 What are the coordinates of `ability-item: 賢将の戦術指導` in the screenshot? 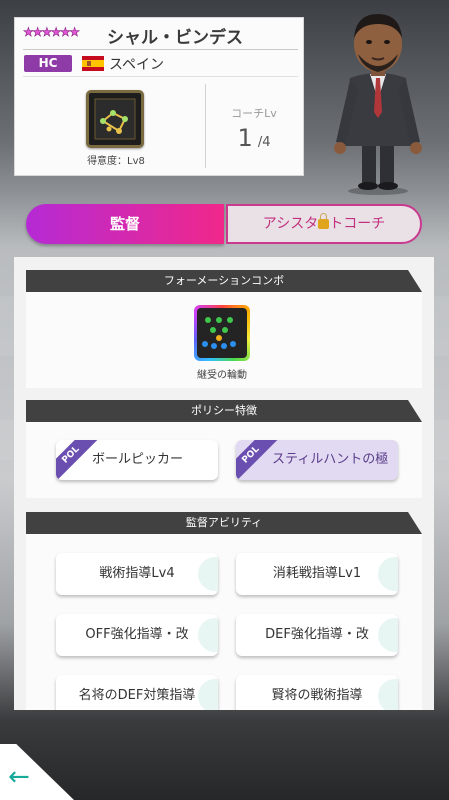 It's located at (317, 692).